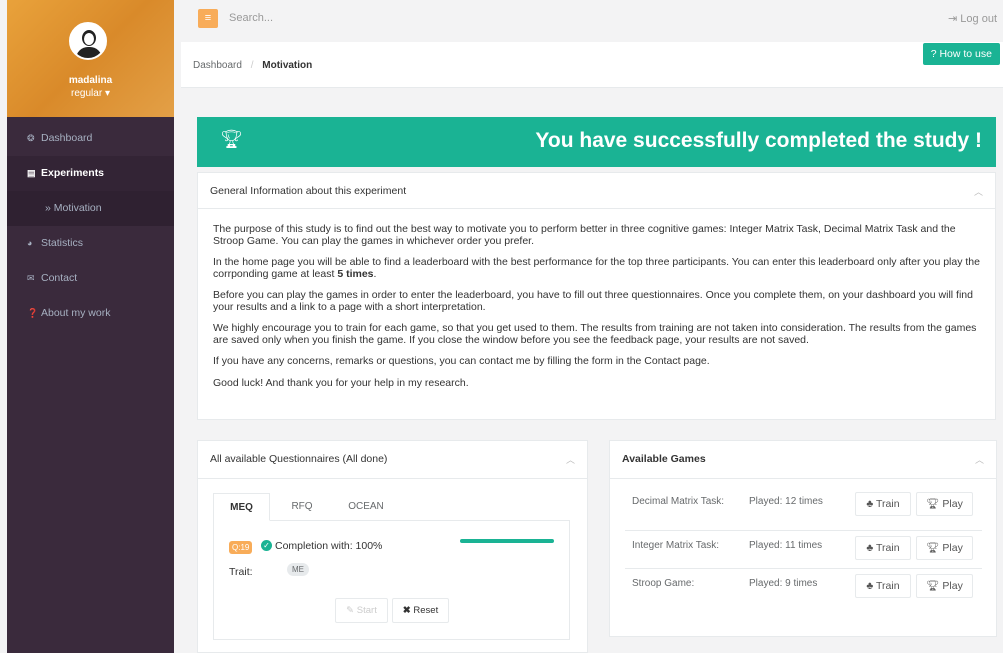  Describe the element at coordinates (954, 19) in the screenshot. I see `logout-icon: ⇥` at that location.